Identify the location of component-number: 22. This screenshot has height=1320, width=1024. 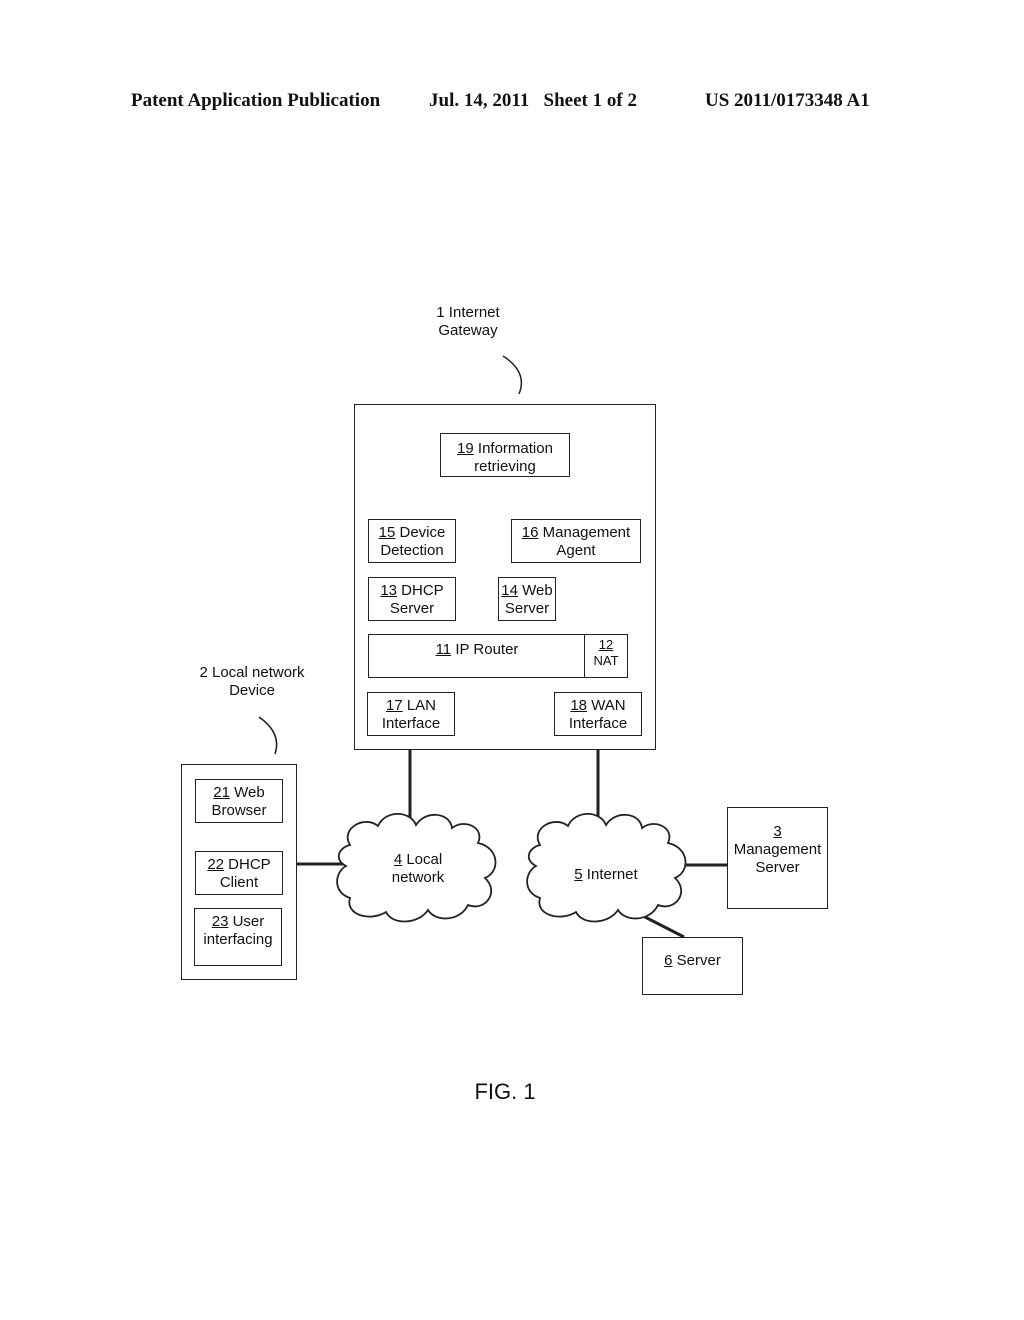
(215, 864).